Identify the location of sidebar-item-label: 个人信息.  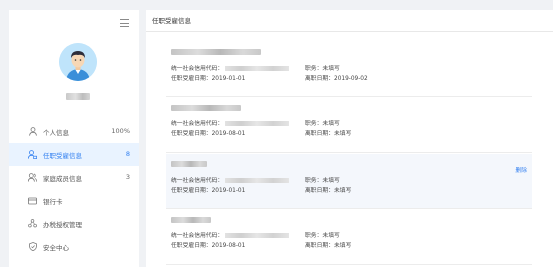
(56, 132).